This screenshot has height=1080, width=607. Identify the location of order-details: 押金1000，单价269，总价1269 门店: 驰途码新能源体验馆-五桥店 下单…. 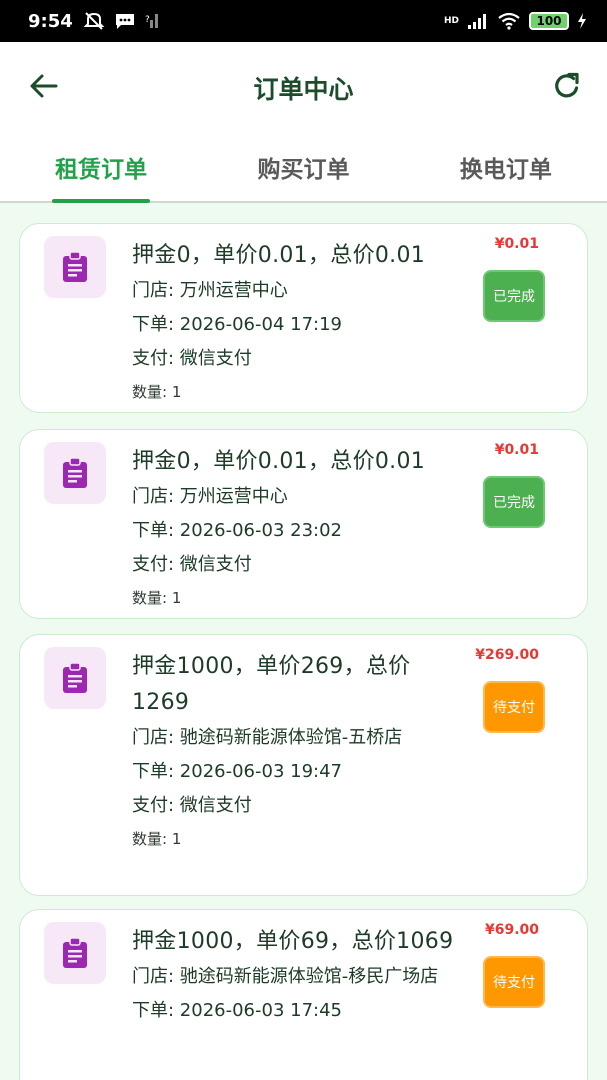
(297, 752).